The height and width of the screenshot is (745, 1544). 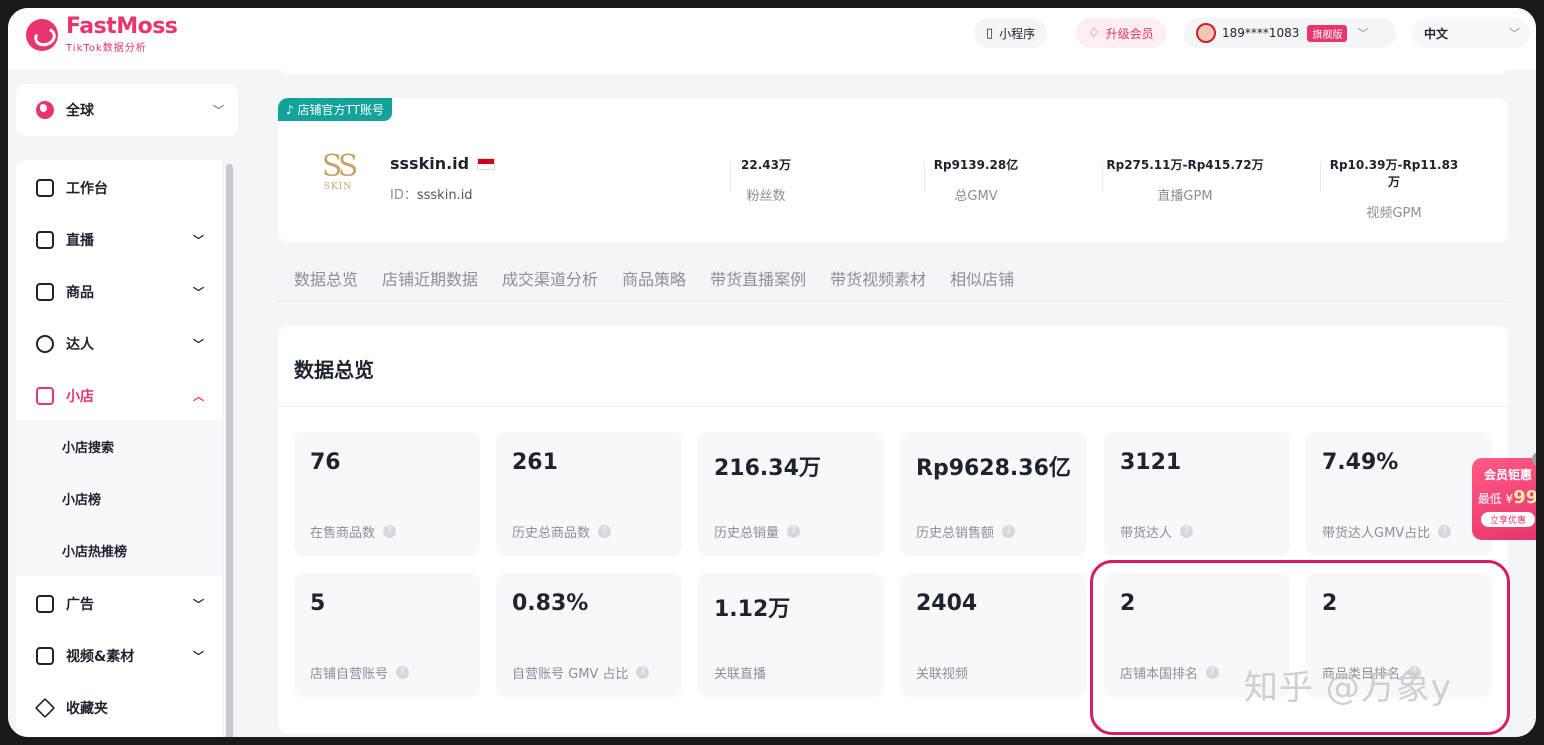 What do you see at coordinates (740, 674) in the screenshot?
I see `metric-label: 关联直播` at bounding box center [740, 674].